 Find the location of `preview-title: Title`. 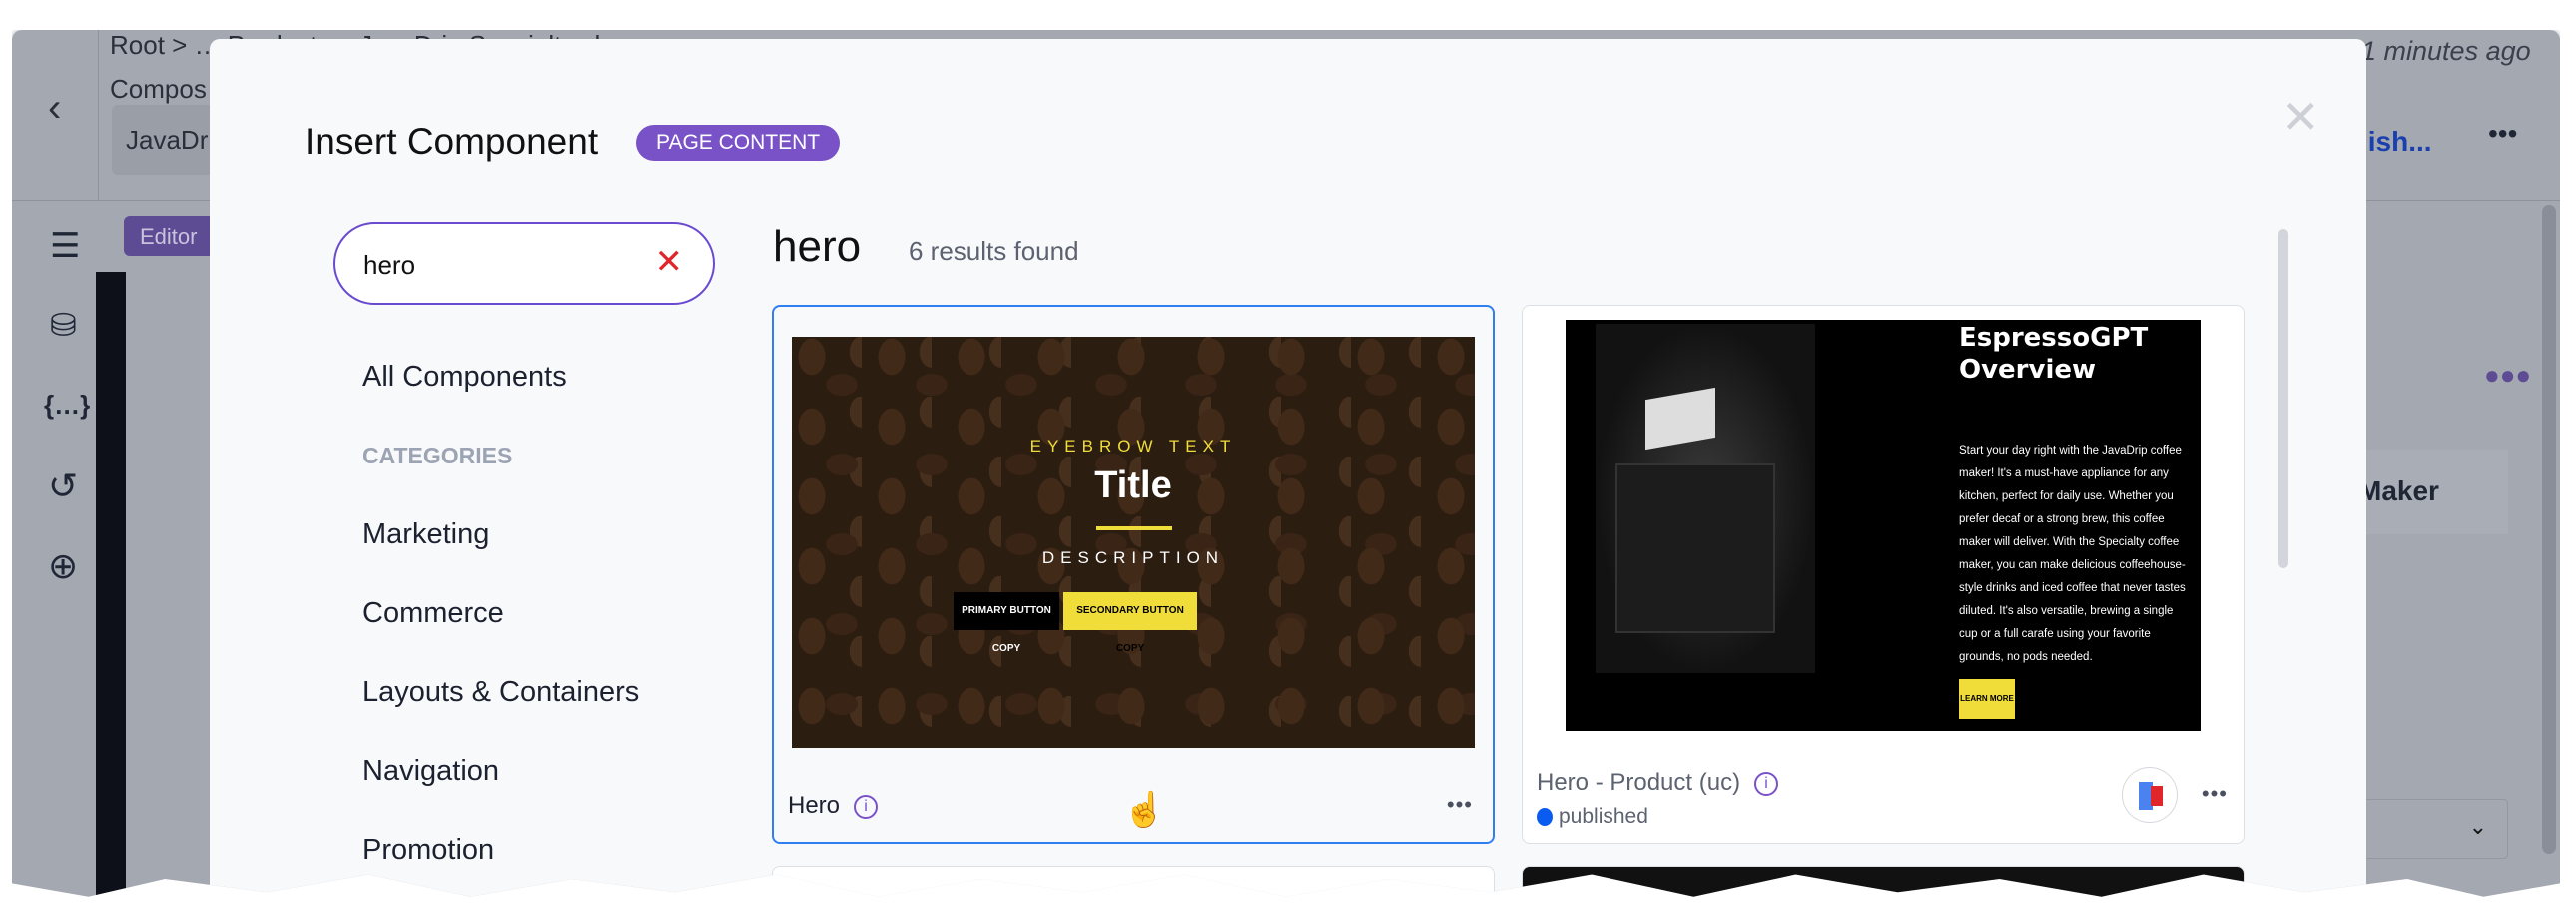

preview-title: Title is located at coordinates (1133, 485).